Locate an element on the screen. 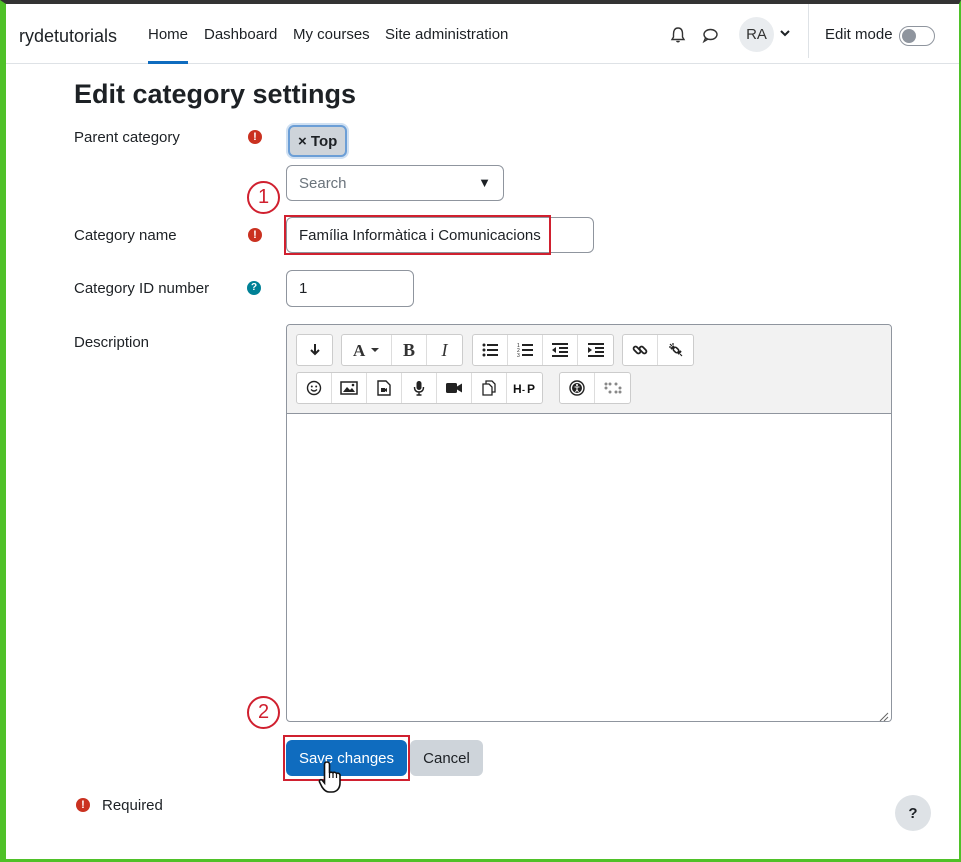  link-icon is located at coordinates (640, 350).